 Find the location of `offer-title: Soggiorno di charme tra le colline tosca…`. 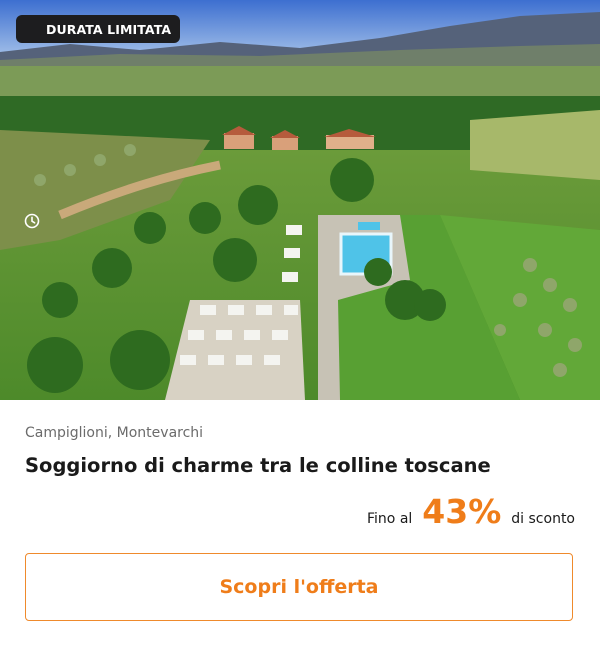

offer-title: Soggiorno di charme tra le colline tosca… is located at coordinates (305, 465).